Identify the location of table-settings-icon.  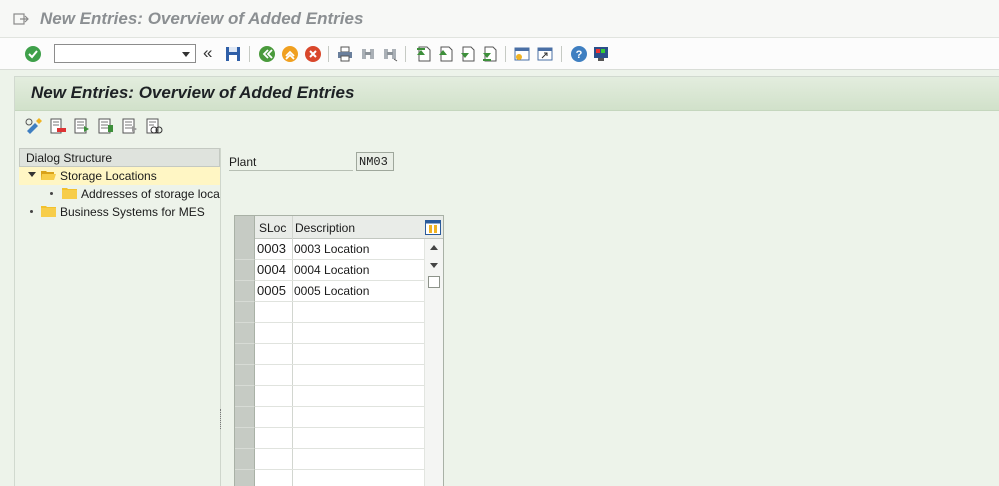
(433, 227).